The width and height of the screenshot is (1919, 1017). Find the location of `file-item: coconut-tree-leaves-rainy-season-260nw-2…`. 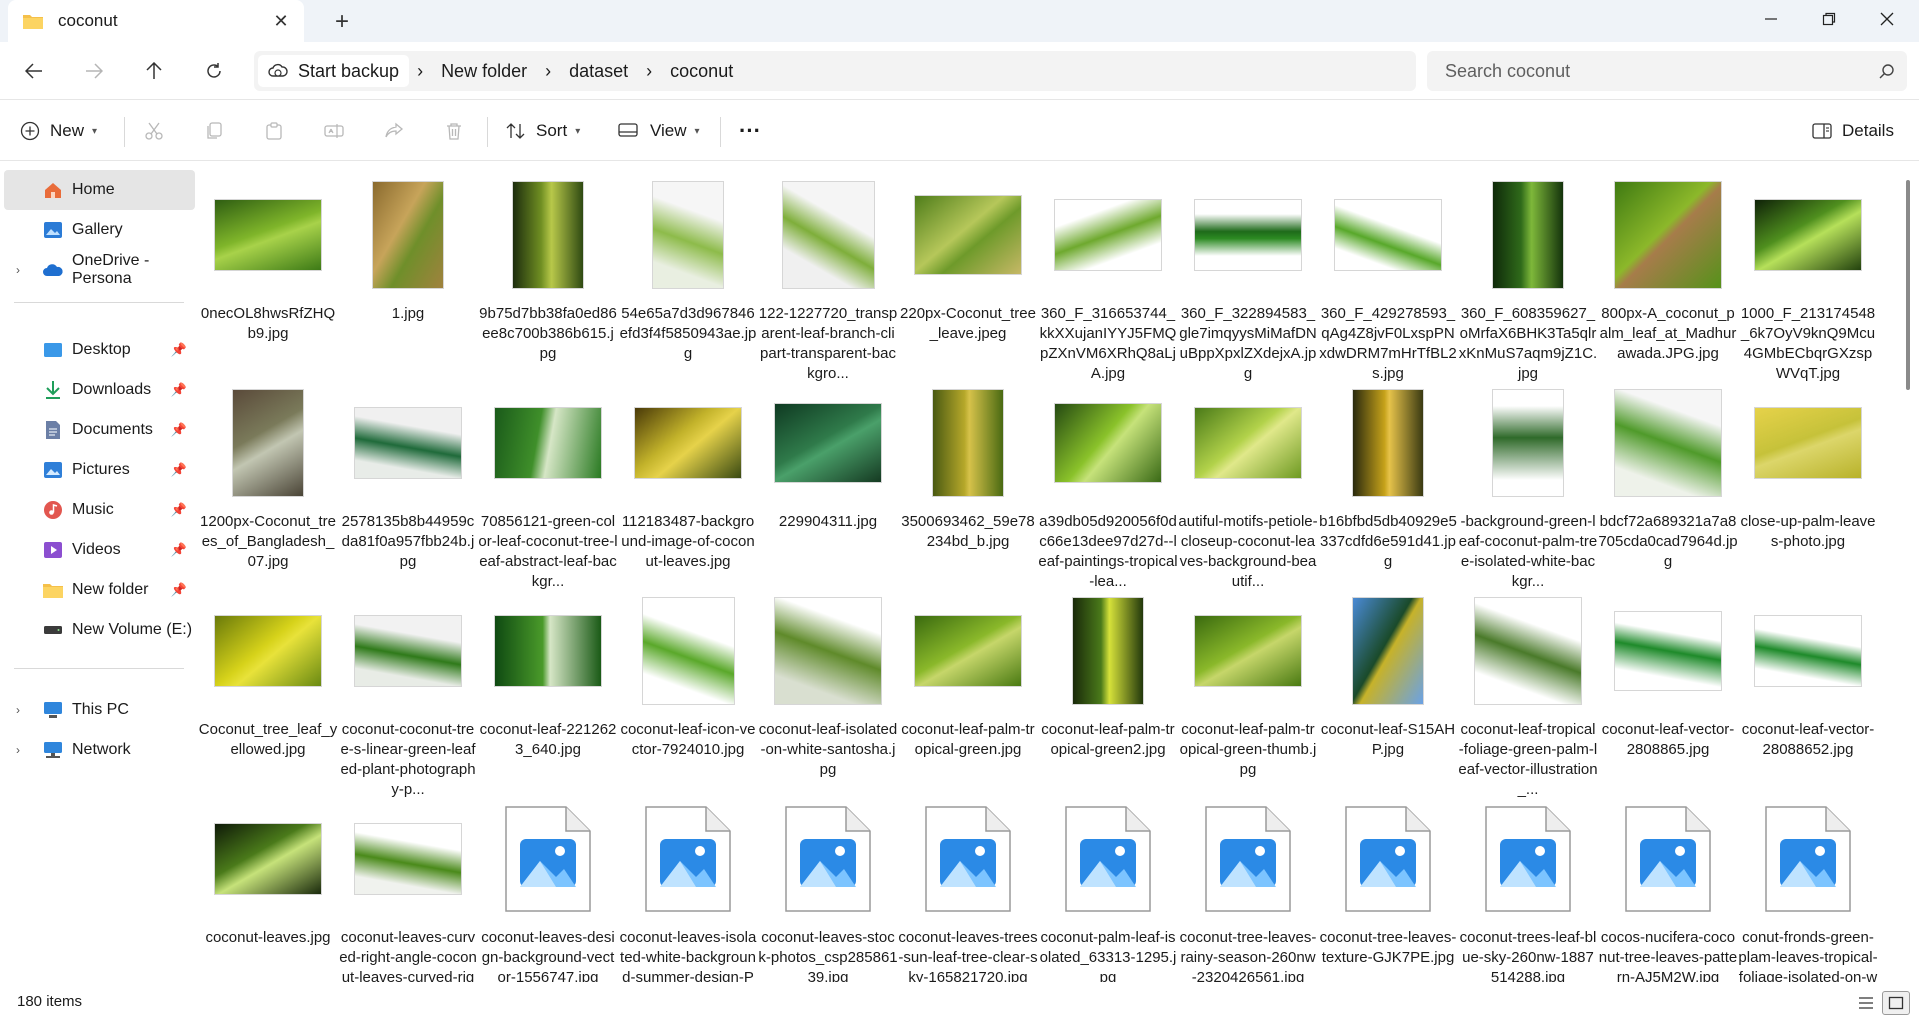

file-item: coconut-tree-leaves-rainy-season-260nw-2… is located at coordinates (1248, 891).